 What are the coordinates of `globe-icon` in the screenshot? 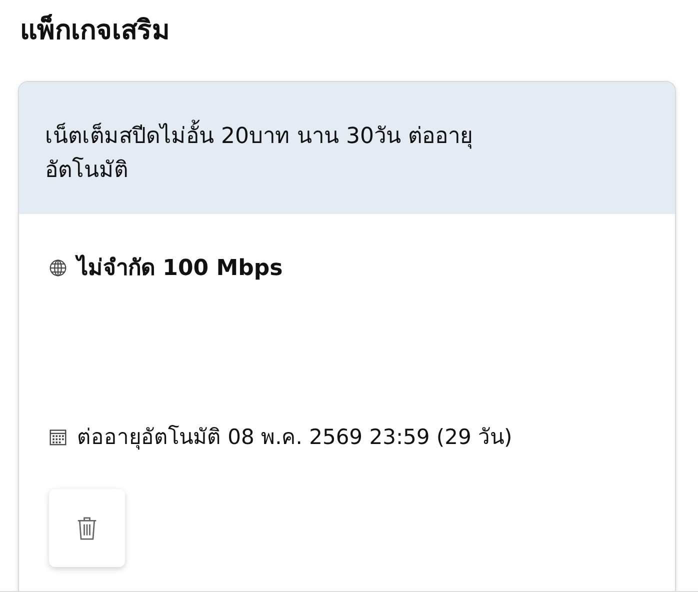 It's located at (58, 267).